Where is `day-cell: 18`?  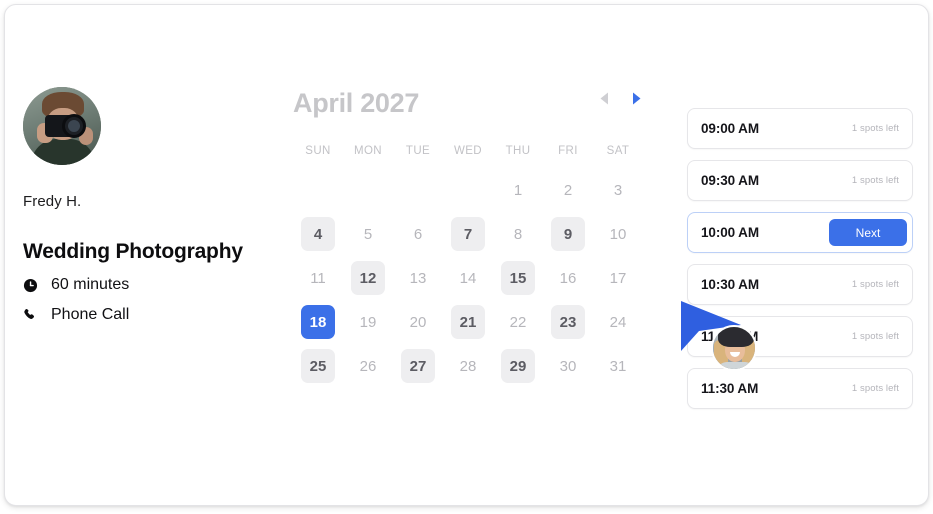
day-cell: 18 is located at coordinates (318, 322).